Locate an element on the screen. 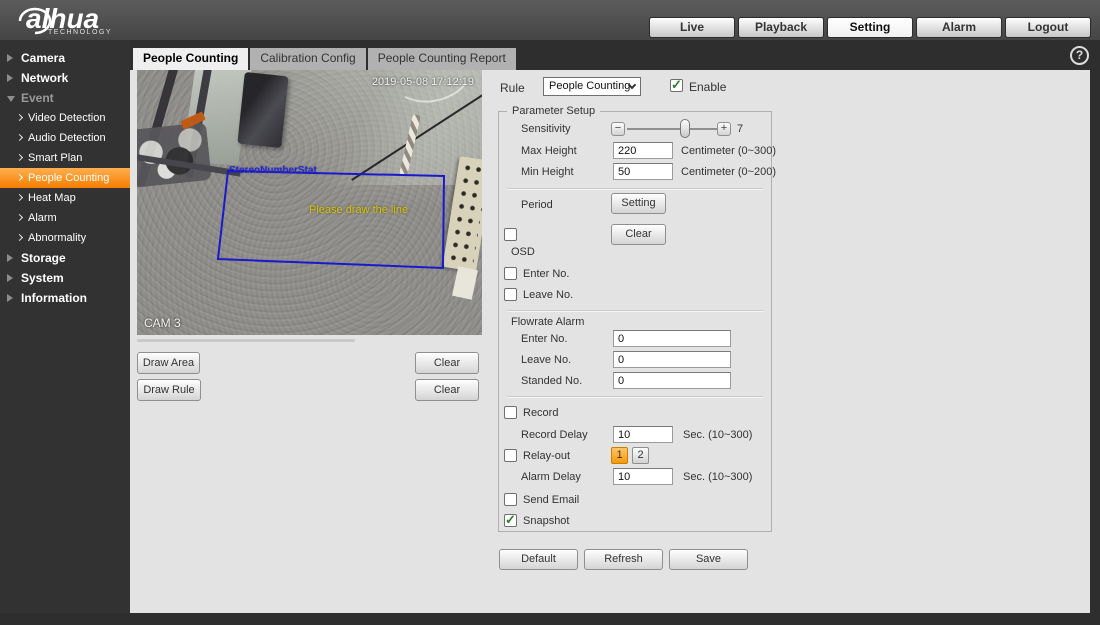  enable-label: Enable is located at coordinates (708, 87).